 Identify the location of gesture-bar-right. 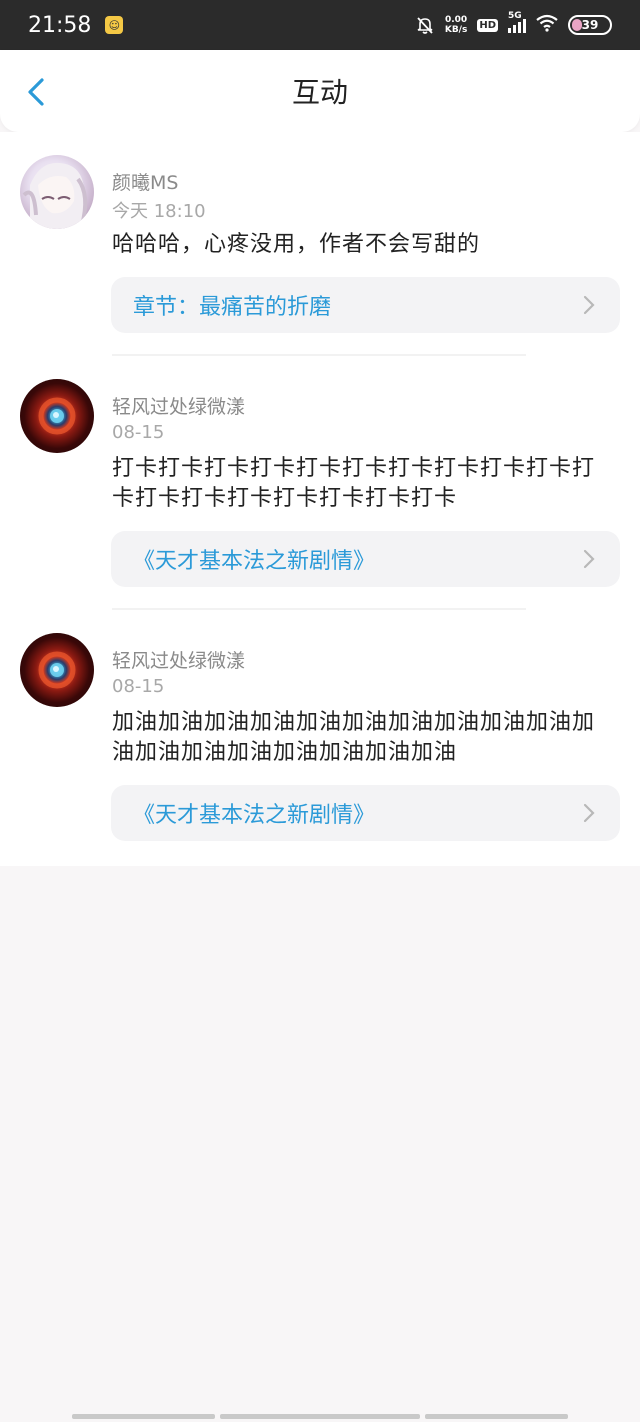
(496, 1416).